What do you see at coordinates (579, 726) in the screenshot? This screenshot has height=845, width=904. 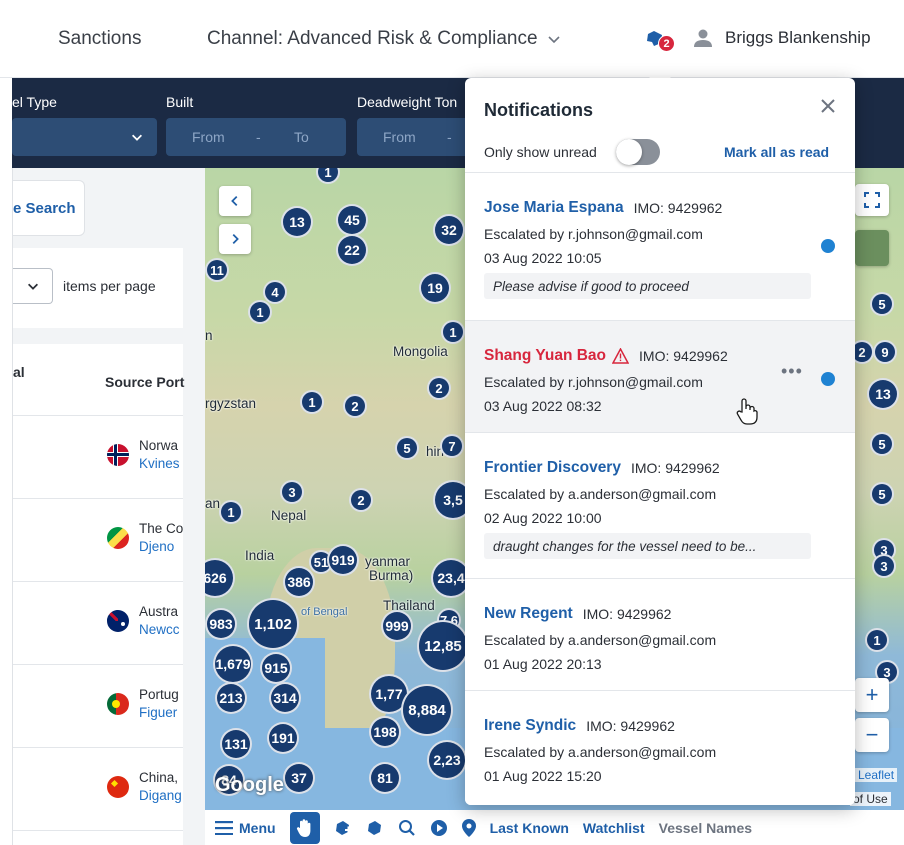 I see `notification-vessel-name: Irene Syndic IMO: 9429962` at bounding box center [579, 726].